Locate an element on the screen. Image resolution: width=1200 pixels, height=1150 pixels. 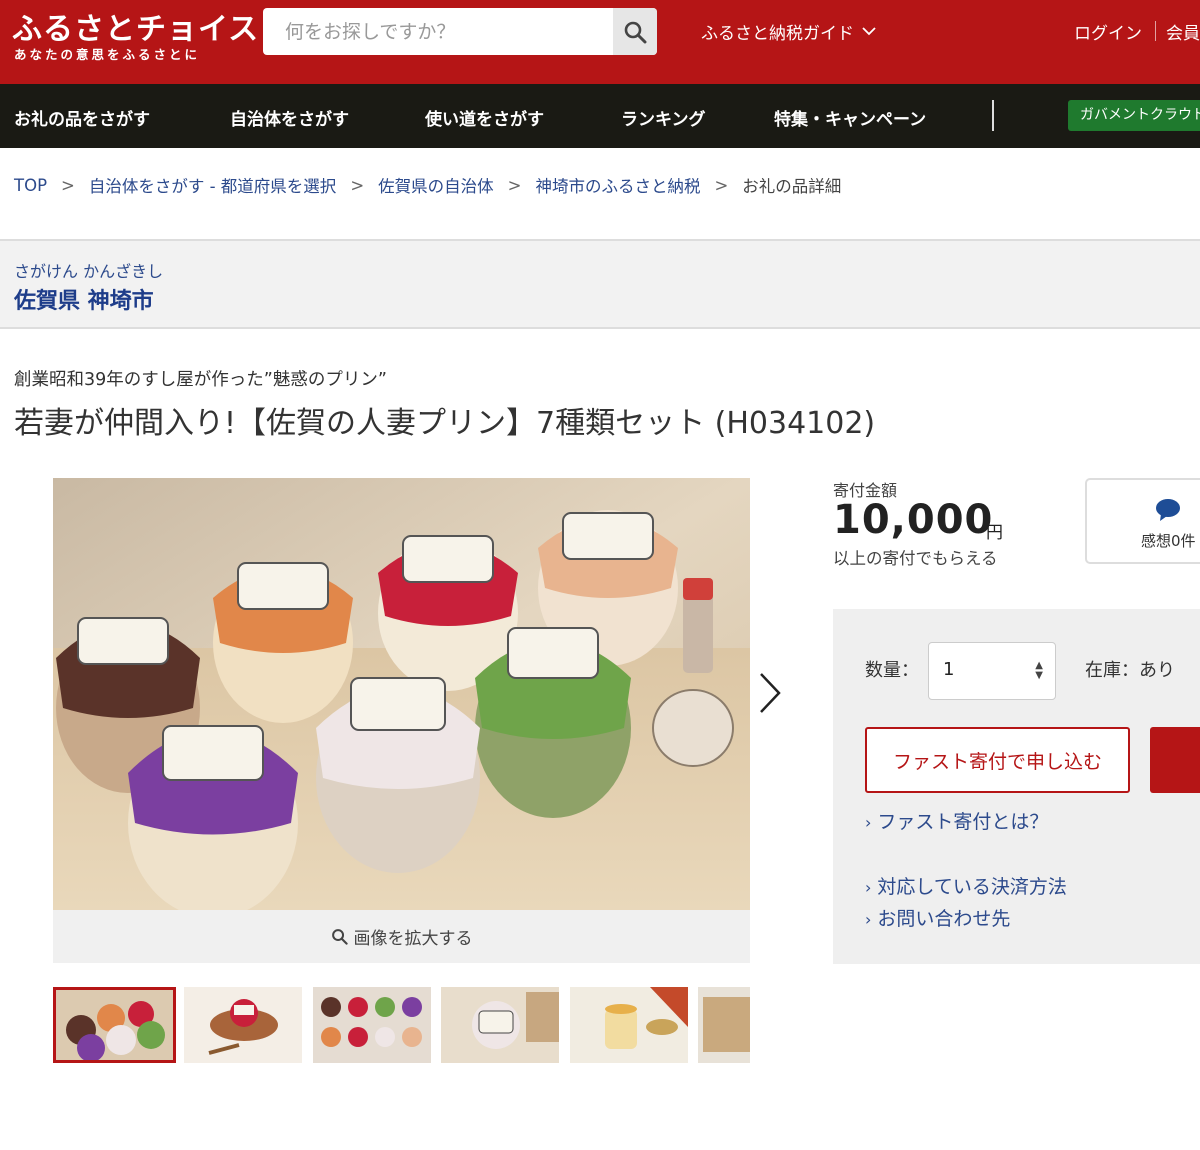
fast-donation-info-link: › ファスト寄付とは？ is located at coordinates (956, 820).